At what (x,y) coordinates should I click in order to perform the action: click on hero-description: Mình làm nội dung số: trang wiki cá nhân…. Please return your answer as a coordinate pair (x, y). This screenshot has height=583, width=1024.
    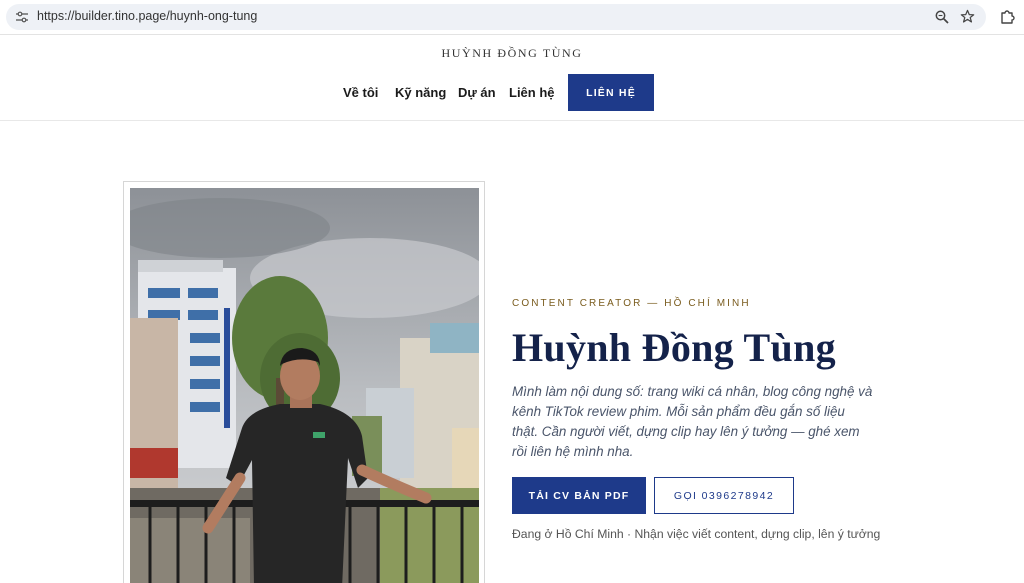
    Looking at the image, I should click on (692, 421).